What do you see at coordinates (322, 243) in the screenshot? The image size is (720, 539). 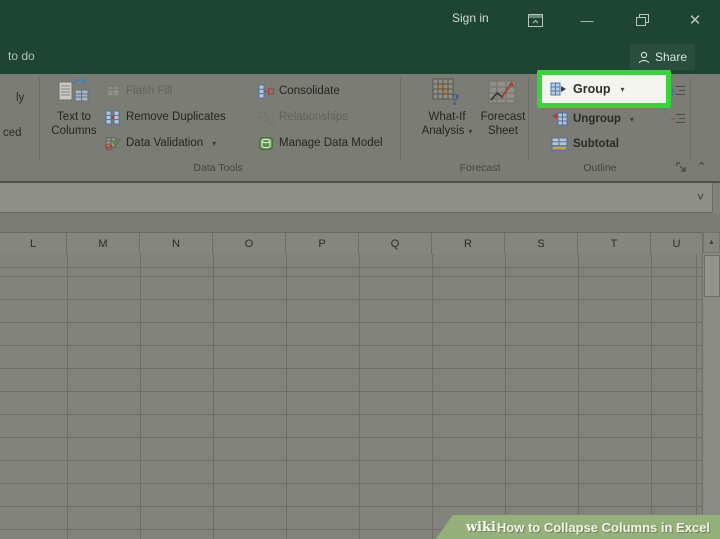 I see `column-header-P: P` at bounding box center [322, 243].